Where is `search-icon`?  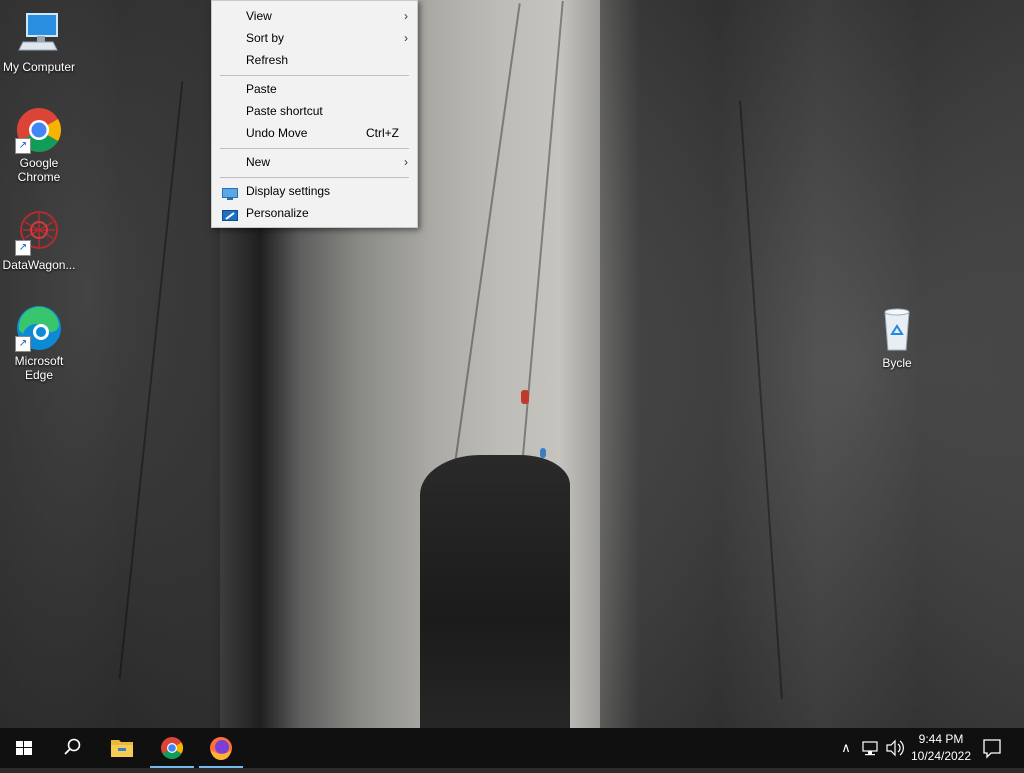
search-icon is located at coordinates (72, 746).